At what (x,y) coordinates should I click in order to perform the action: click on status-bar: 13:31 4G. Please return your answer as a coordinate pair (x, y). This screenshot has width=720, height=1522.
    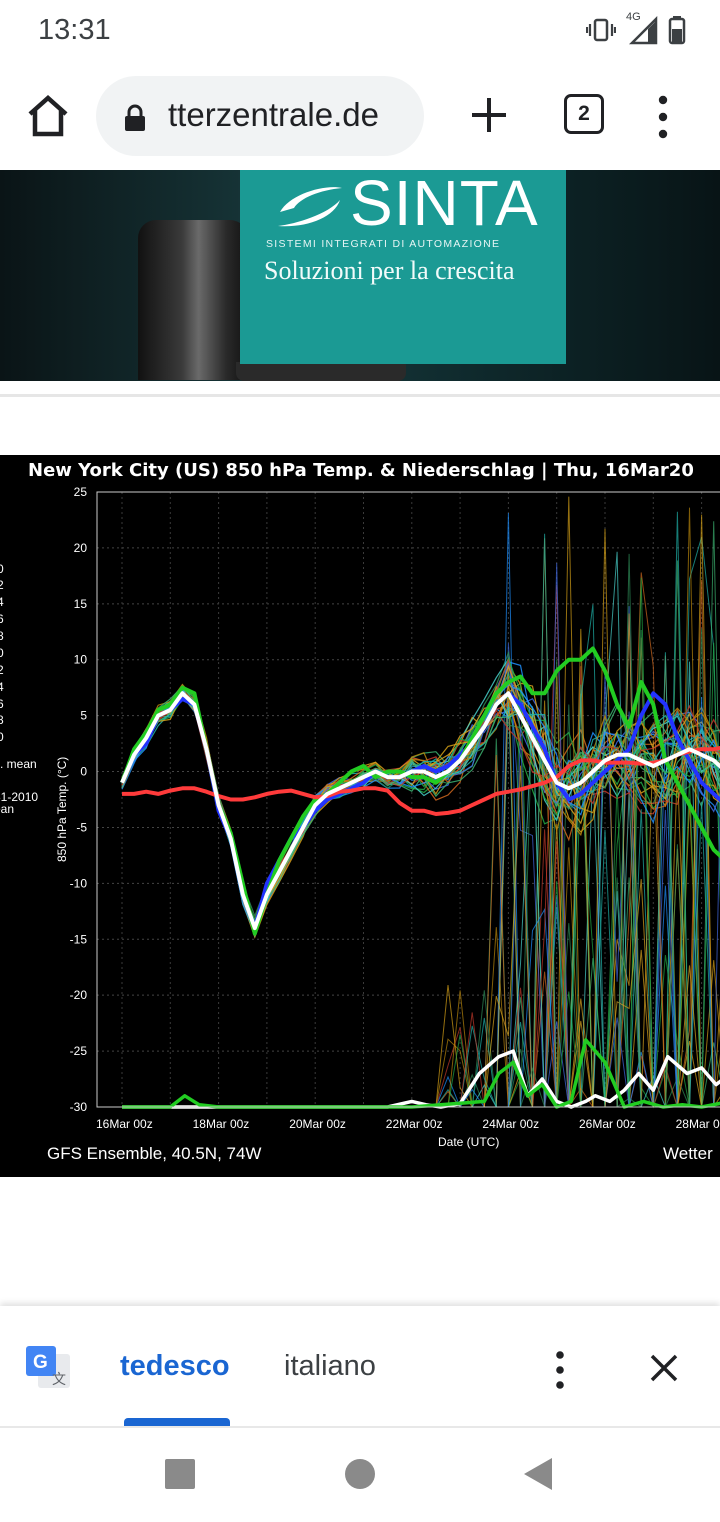
    Looking at the image, I should click on (360, 32).